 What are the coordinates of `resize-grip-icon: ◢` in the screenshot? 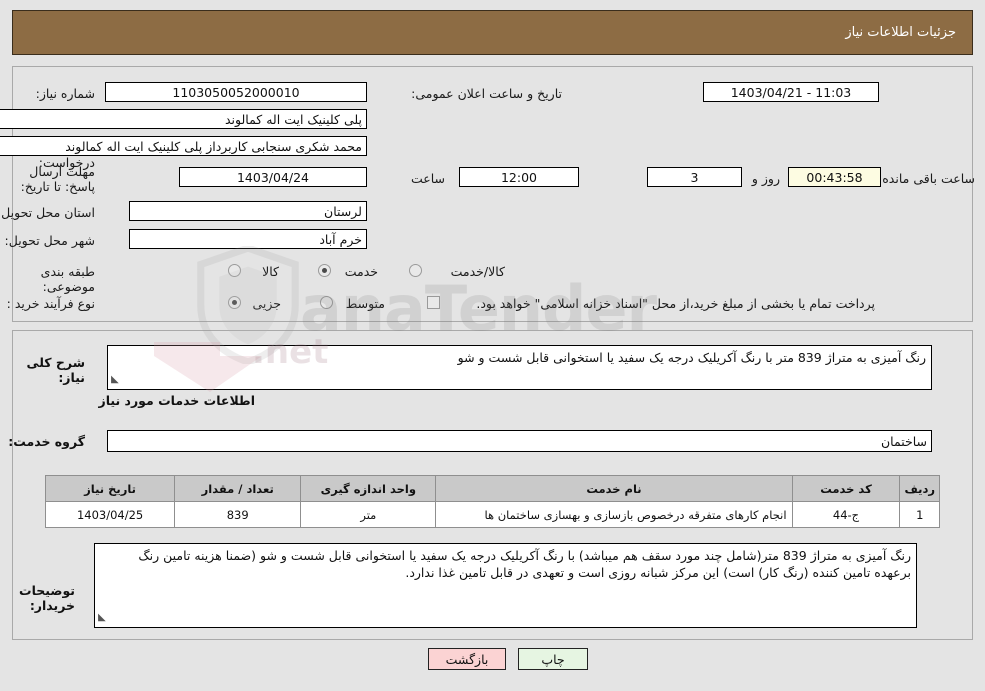 It's located at (115, 379).